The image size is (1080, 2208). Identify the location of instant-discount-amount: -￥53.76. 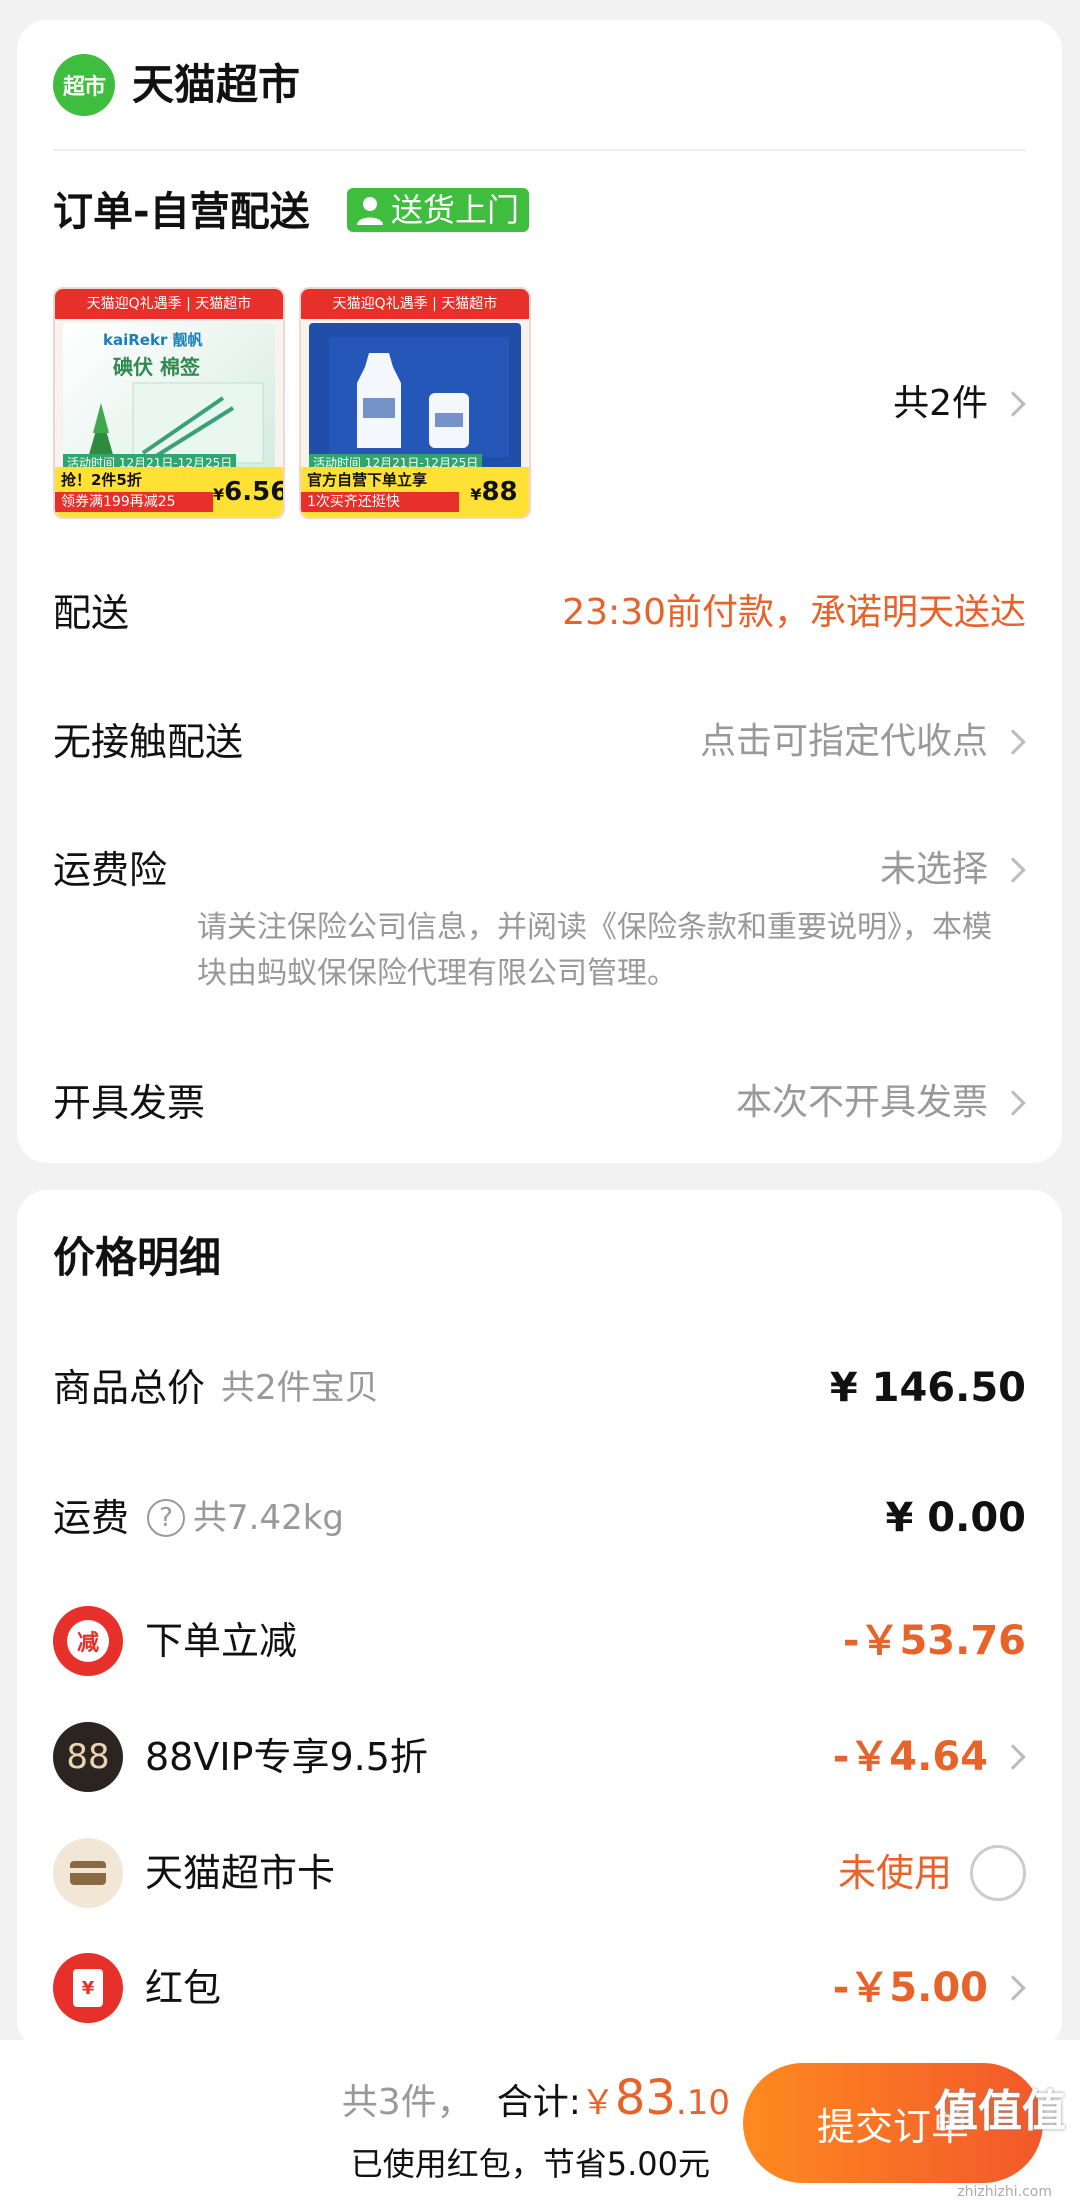
(934, 1641).